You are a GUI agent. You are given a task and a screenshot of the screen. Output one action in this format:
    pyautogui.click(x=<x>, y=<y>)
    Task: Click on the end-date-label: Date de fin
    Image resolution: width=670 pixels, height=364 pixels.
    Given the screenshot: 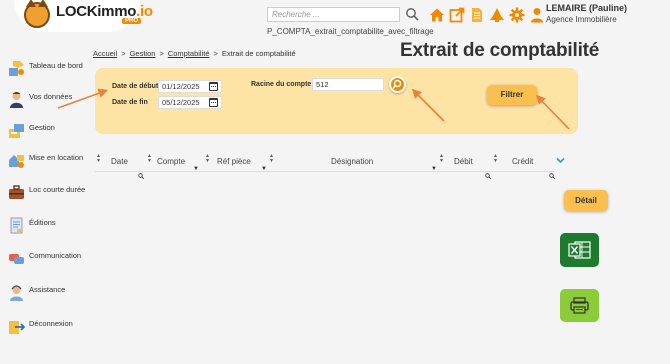 What is the action you would take?
    pyautogui.click(x=130, y=102)
    